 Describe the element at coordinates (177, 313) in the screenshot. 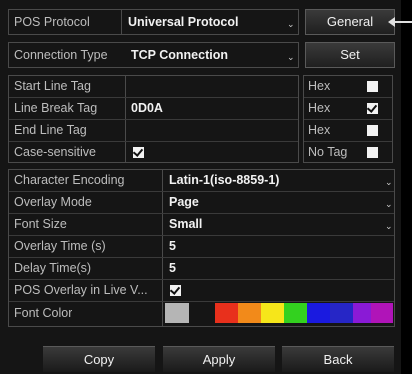

I see `selected-font-color-swatch` at that location.